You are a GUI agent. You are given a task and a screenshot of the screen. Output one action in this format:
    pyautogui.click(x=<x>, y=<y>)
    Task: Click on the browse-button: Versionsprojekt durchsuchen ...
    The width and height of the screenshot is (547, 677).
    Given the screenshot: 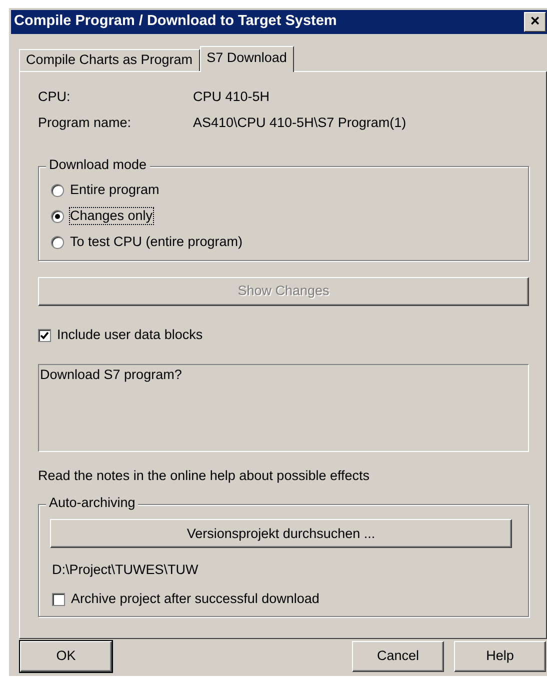 What is the action you would take?
    pyautogui.click(x=281, y=533)
    